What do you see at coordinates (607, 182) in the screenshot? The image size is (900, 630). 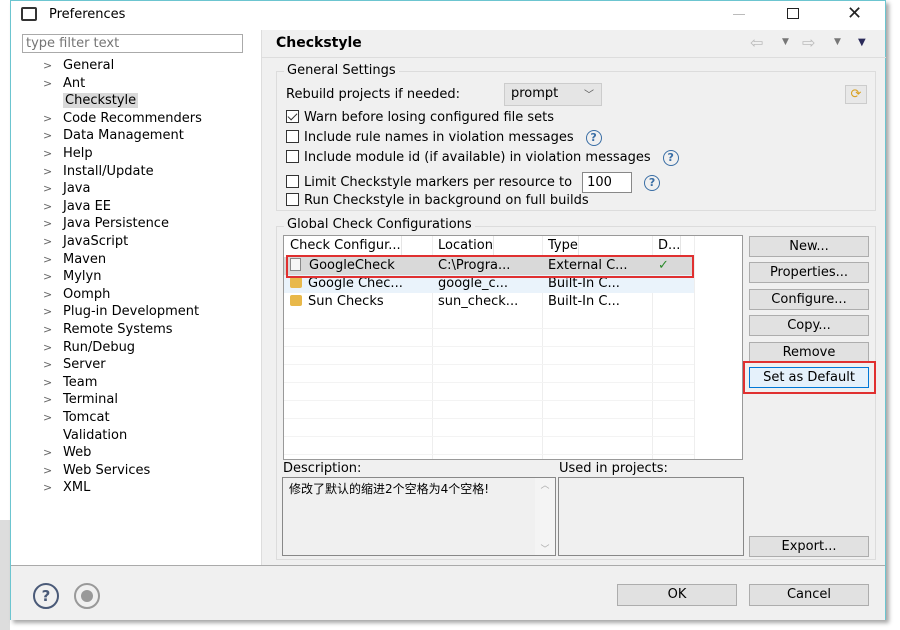 I see `limit-input` at bounding box center [607, 182].